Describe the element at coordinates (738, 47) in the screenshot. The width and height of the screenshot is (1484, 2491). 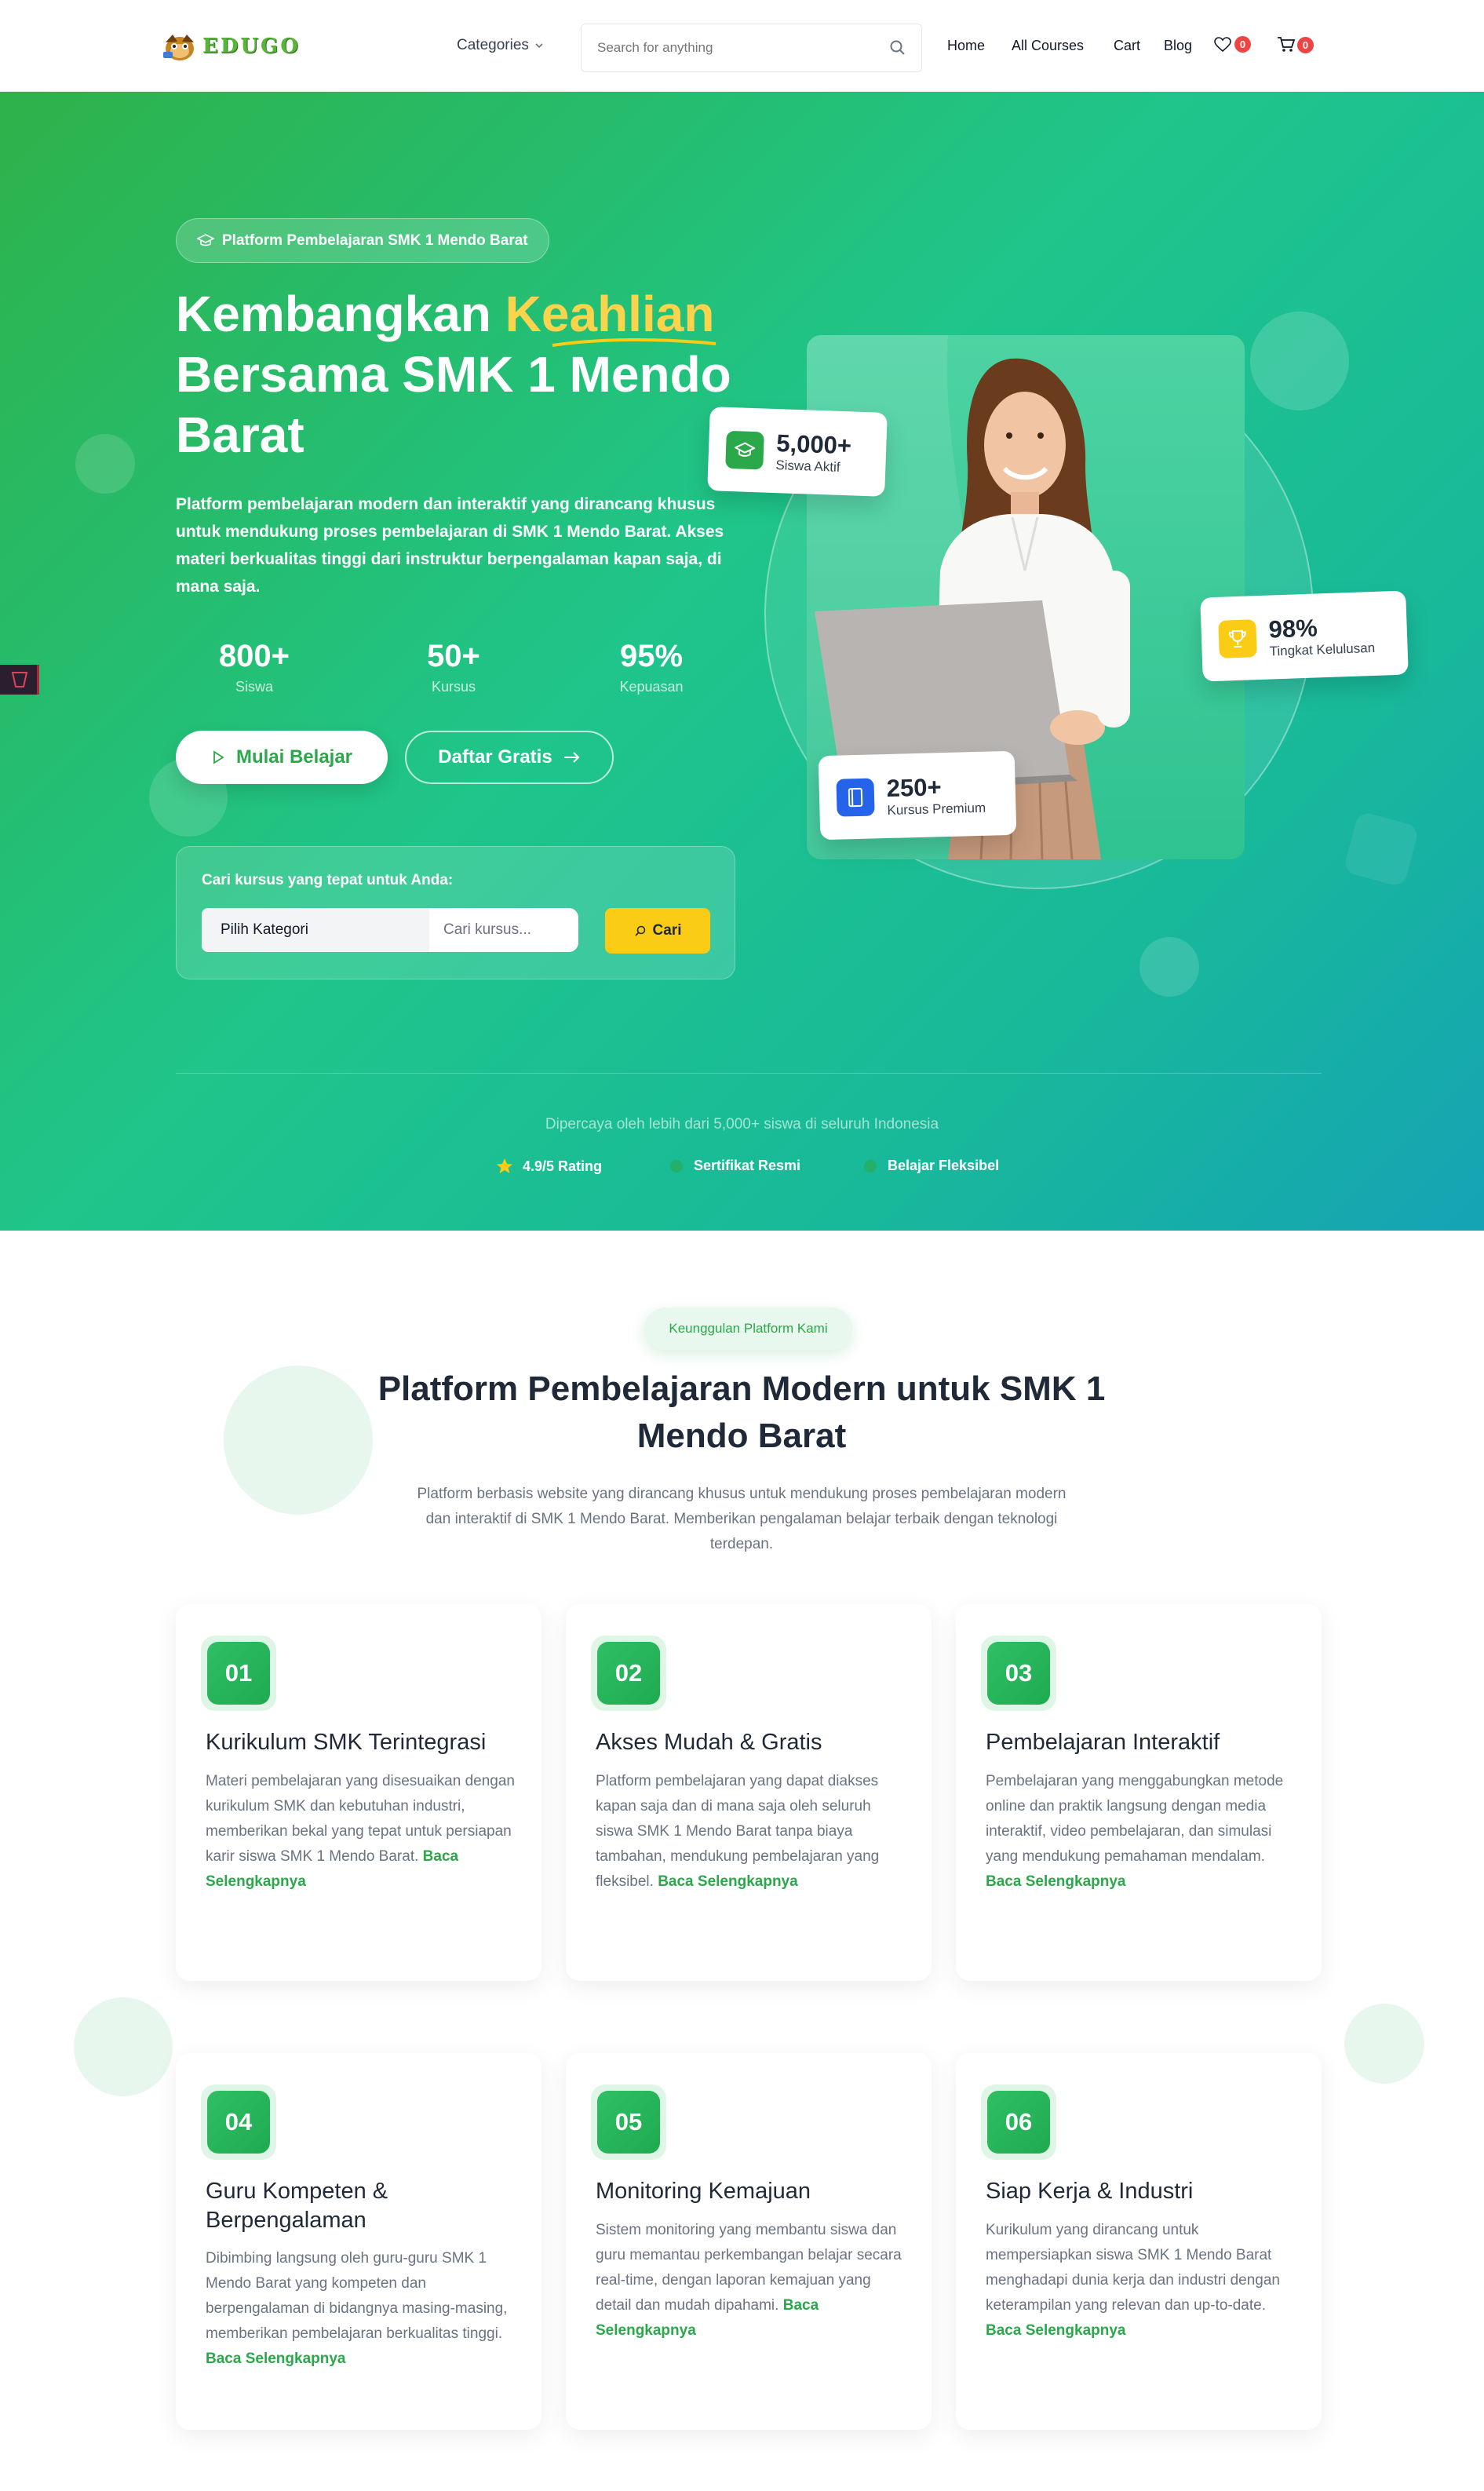
I see `search-input` at that location.